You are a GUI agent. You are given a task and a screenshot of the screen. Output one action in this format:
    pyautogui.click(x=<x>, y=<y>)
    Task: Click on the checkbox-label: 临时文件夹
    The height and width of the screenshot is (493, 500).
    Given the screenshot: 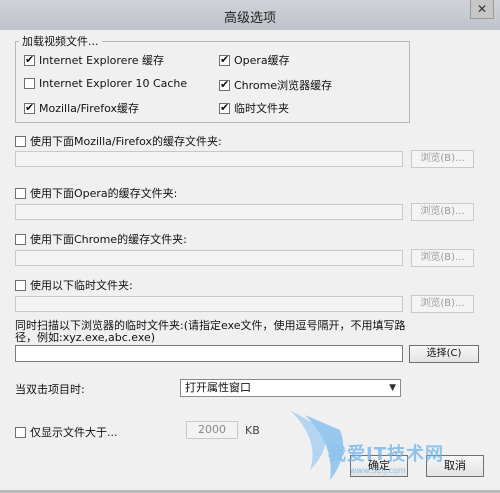 What is the action you would take?
    pyautogui.click(x=261, y=108)
    